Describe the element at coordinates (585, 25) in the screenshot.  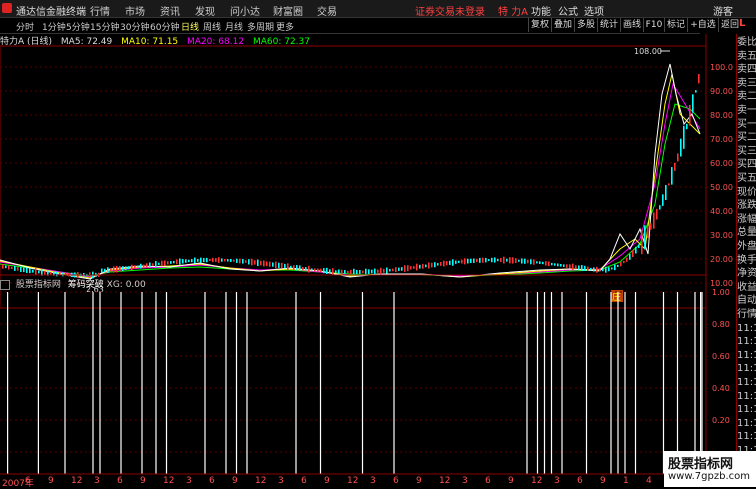
I see `multi-stock-button: 多股` at that location.